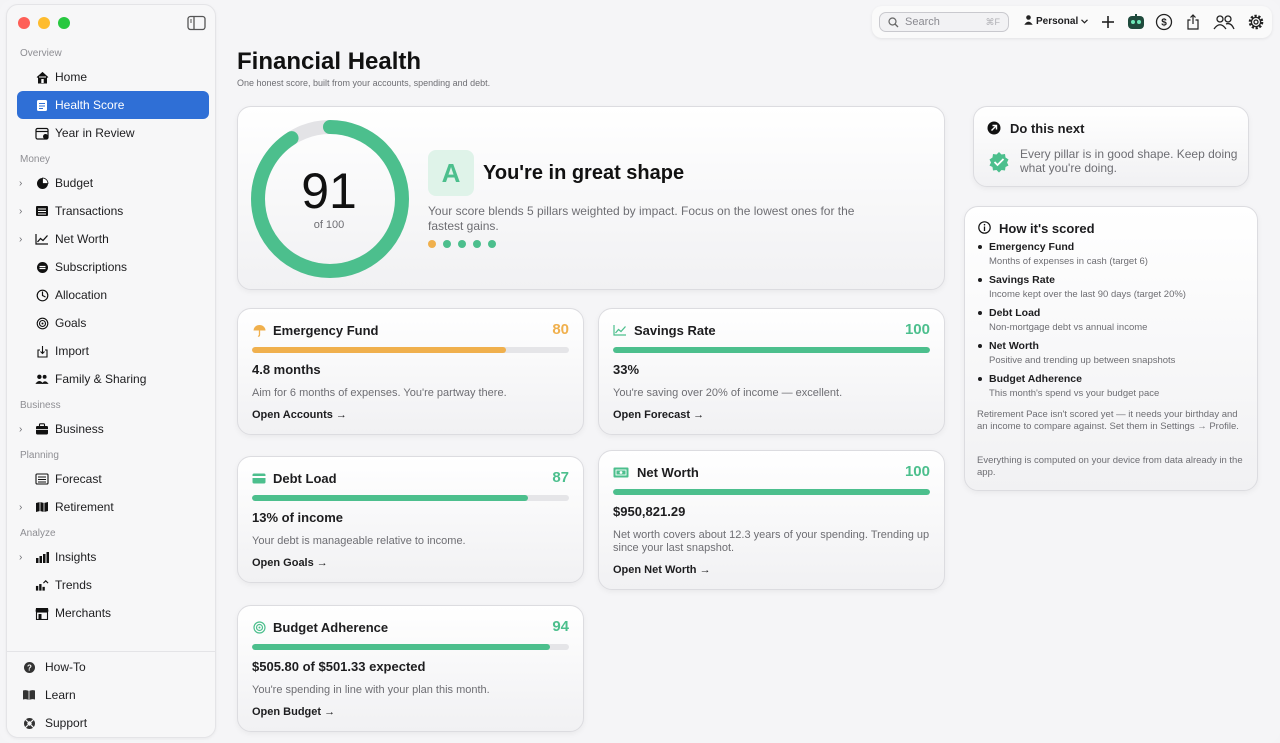  I want to click on sidebar-item-goals: Goals, so click(113, 323).